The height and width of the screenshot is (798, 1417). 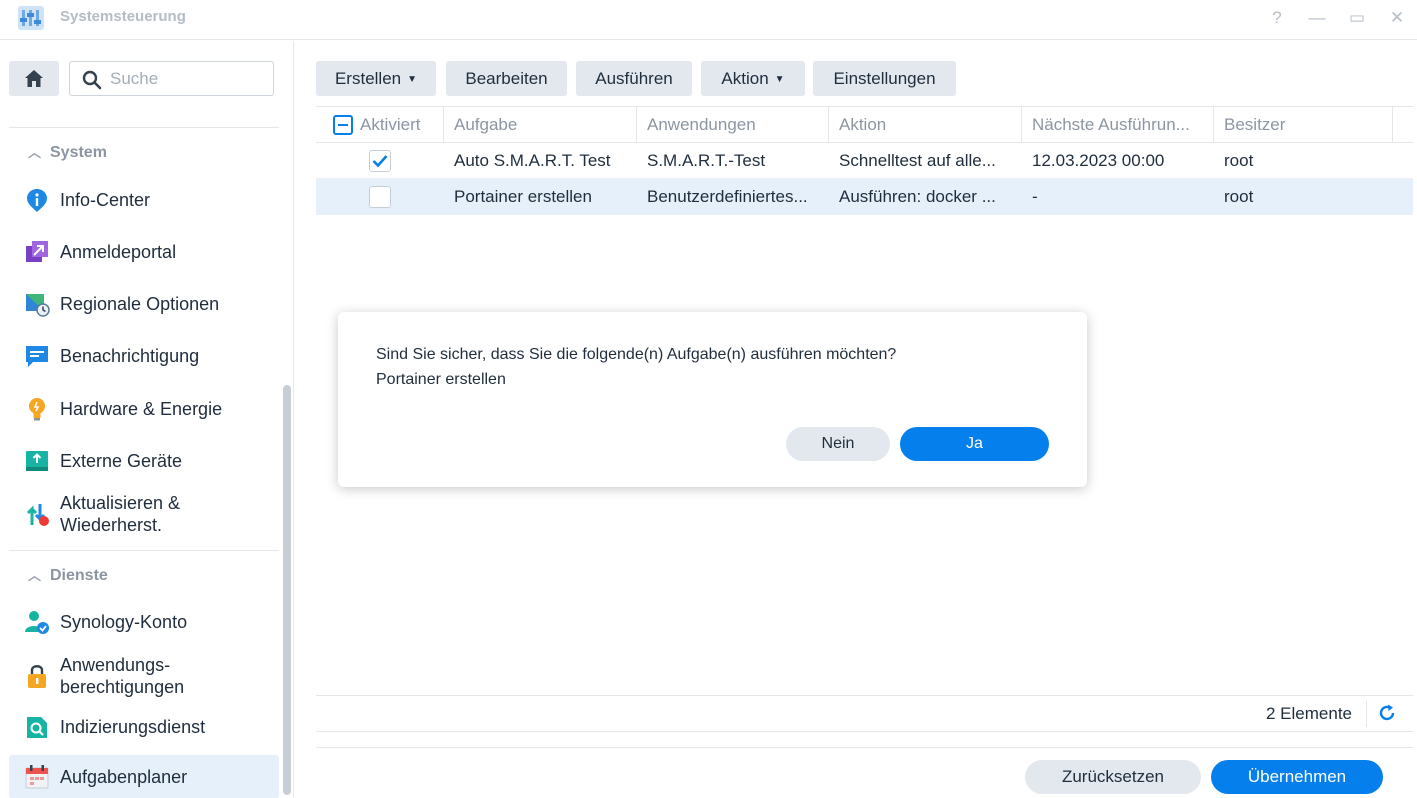 I want to click on search-field, so click(x=171, y=78).